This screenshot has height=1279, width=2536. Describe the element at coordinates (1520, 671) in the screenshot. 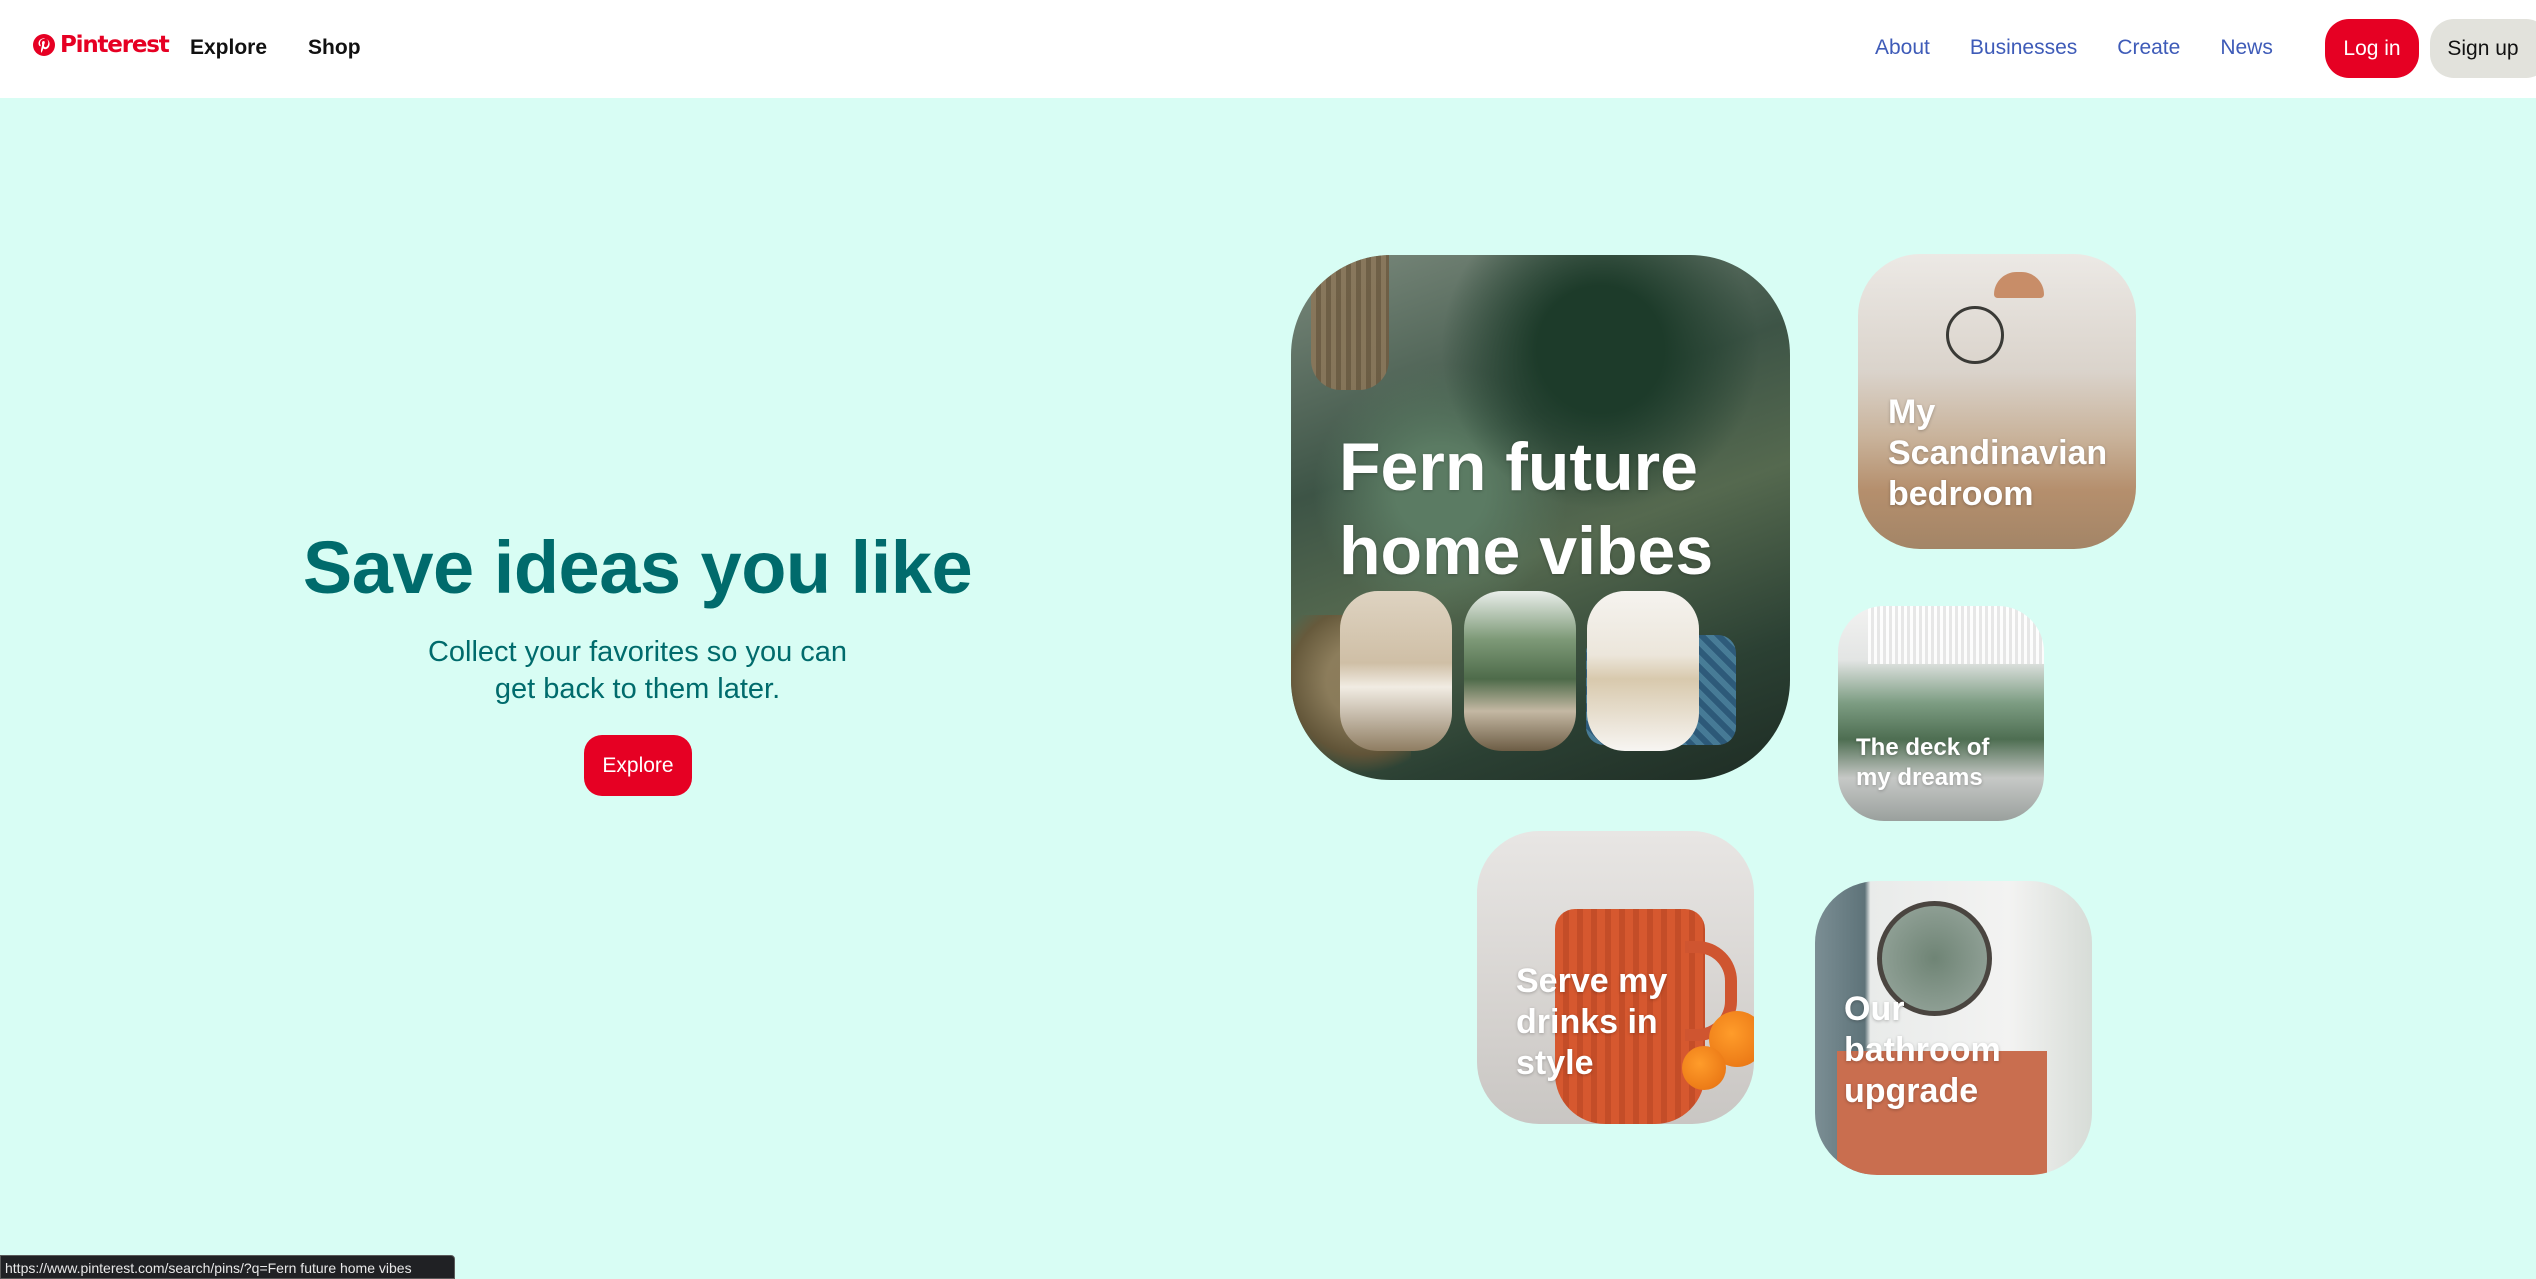

I see `thumbnail-plants-image` at that location.